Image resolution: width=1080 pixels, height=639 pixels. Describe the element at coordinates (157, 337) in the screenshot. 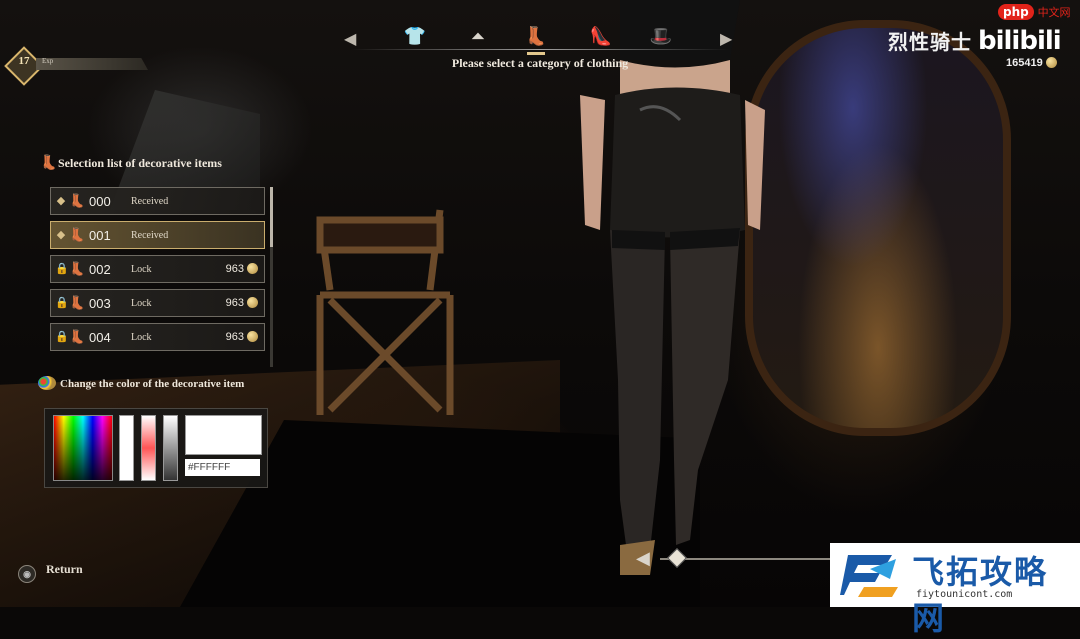

I see `list-item-004: 🔒 👢 004 Lock 963` at that location.